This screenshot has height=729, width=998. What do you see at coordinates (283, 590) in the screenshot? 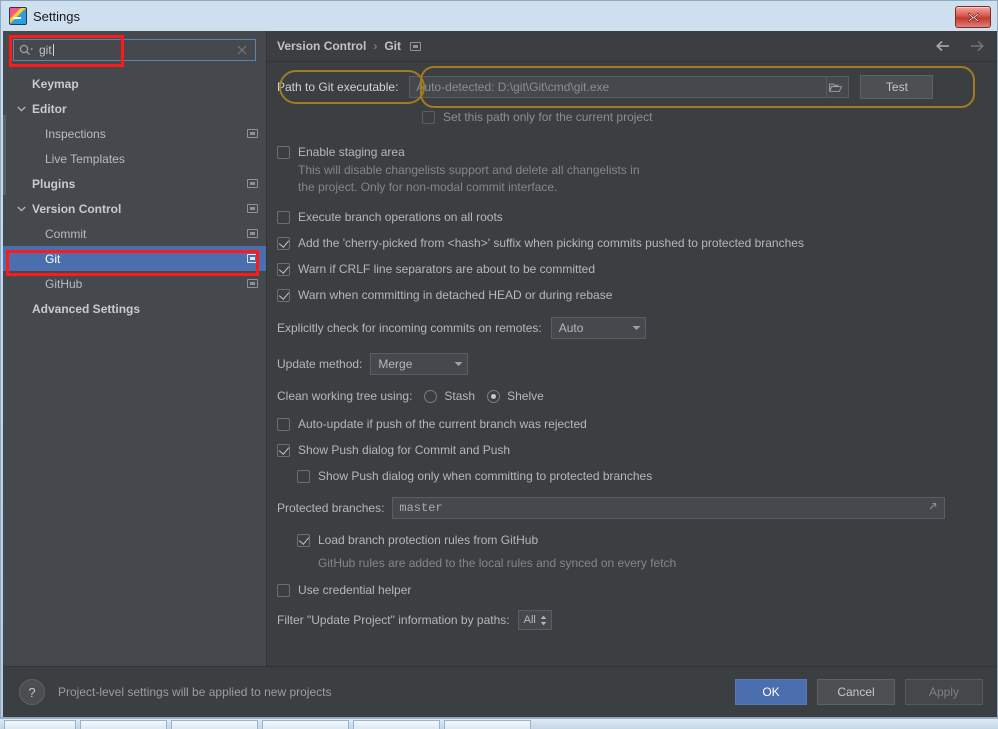
I see `use-credential-helper-checkbox` at bounding box center [283, 590].